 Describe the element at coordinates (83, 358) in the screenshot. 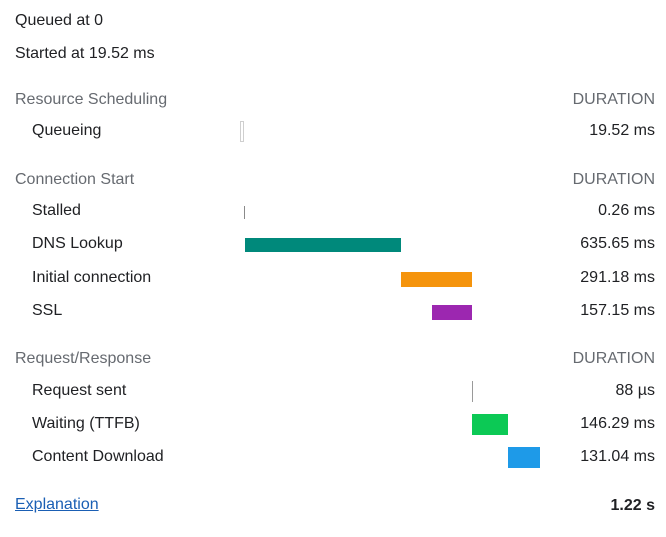

I see `section-title-request-response: Request/Response` at that location.